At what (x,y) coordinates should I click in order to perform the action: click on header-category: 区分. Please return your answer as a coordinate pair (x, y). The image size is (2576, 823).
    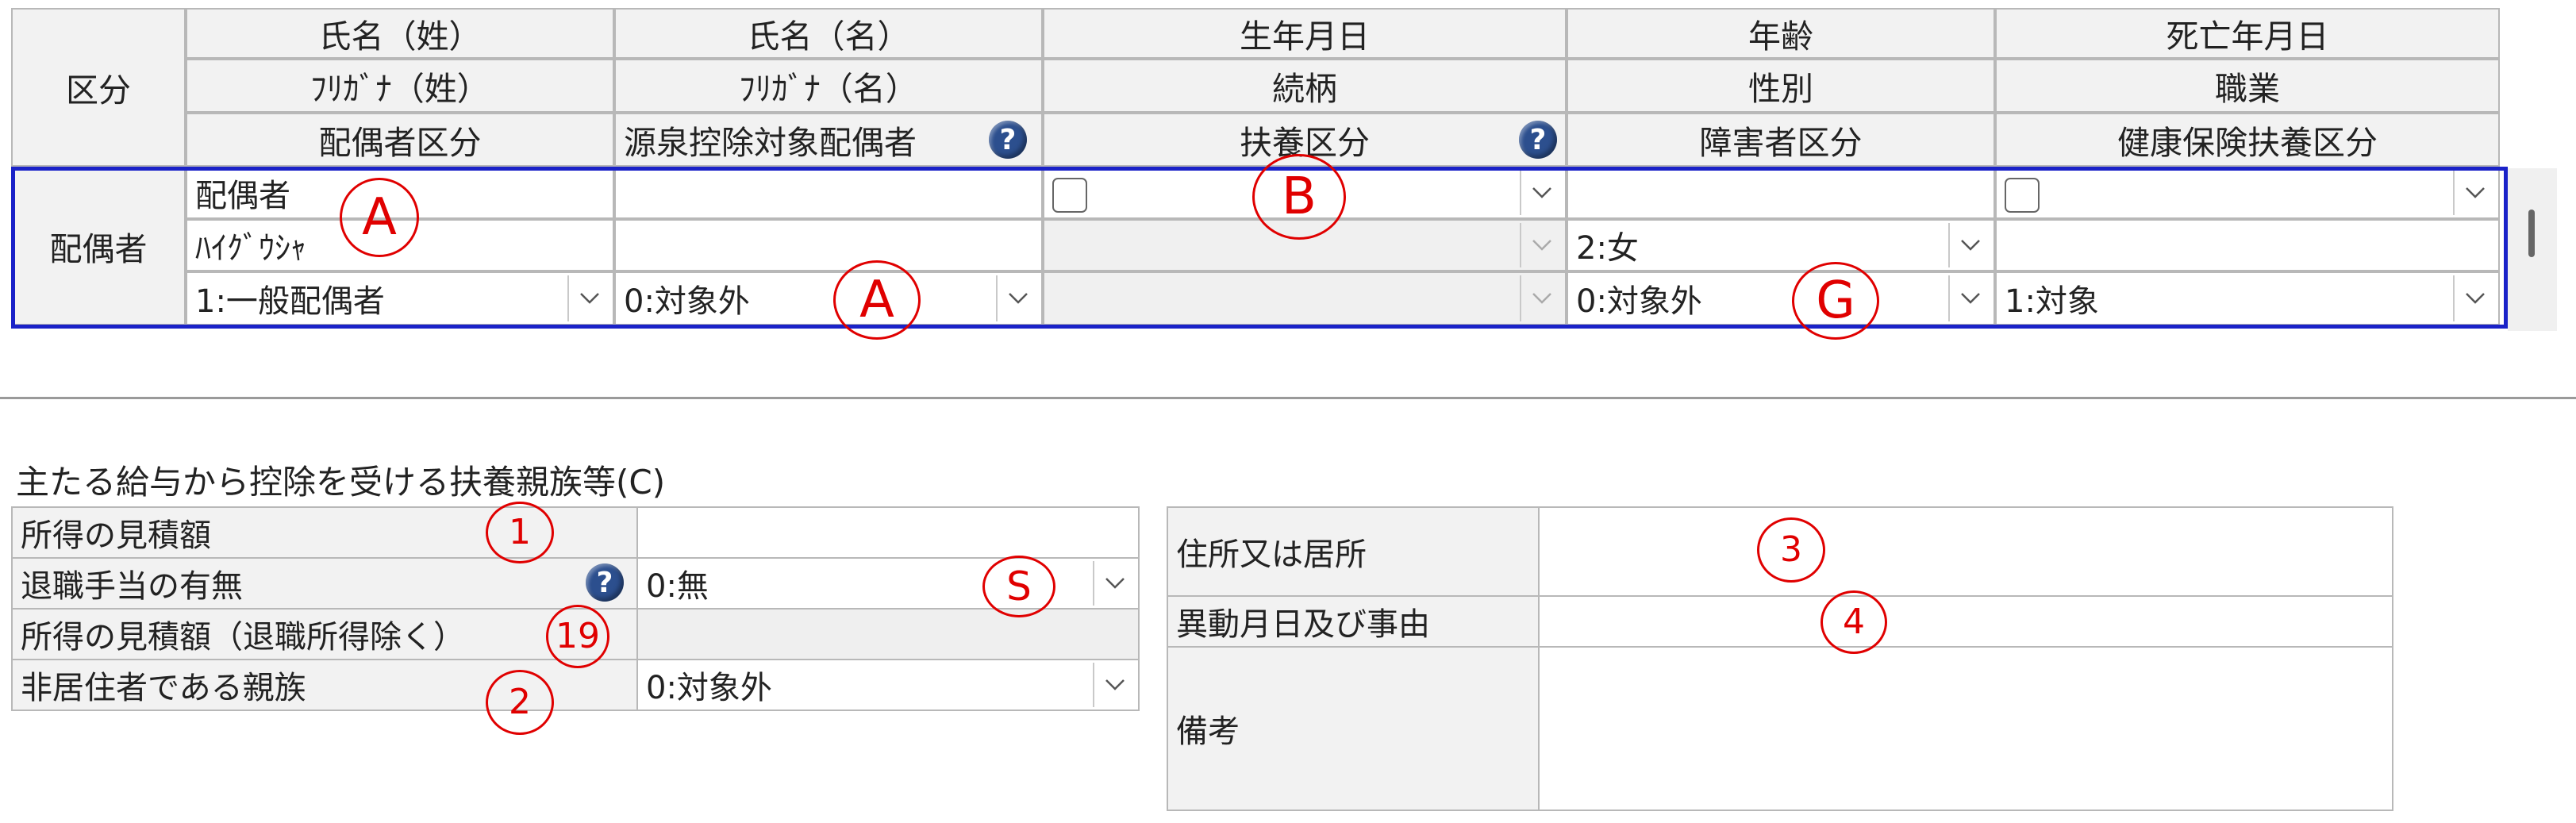
    Looking at the image, I should click on (98, 87).